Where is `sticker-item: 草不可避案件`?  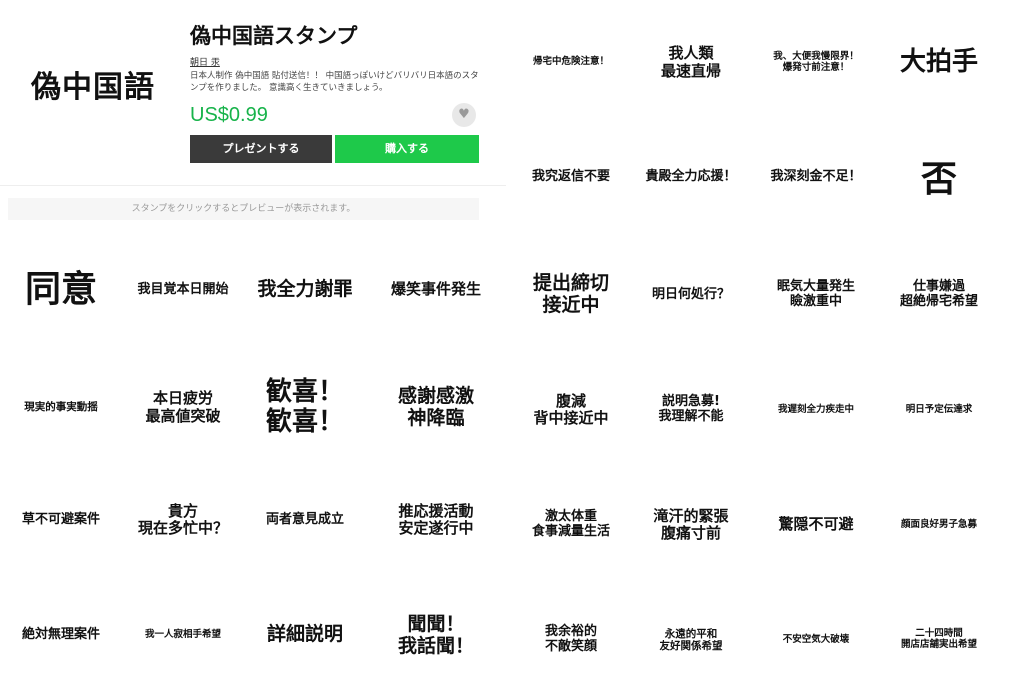
sticker-item: 草不可避案件 is located at coordinates (61, 520).